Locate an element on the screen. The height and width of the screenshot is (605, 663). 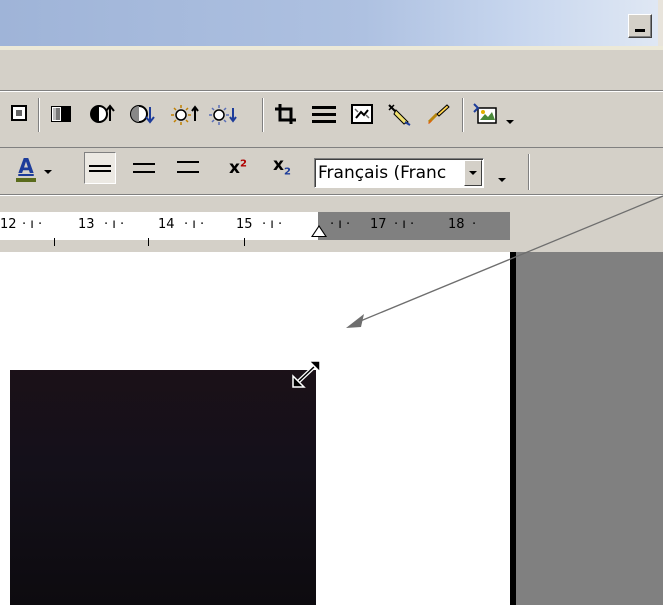
single-spacing-button is located at coordinates (100, 168).